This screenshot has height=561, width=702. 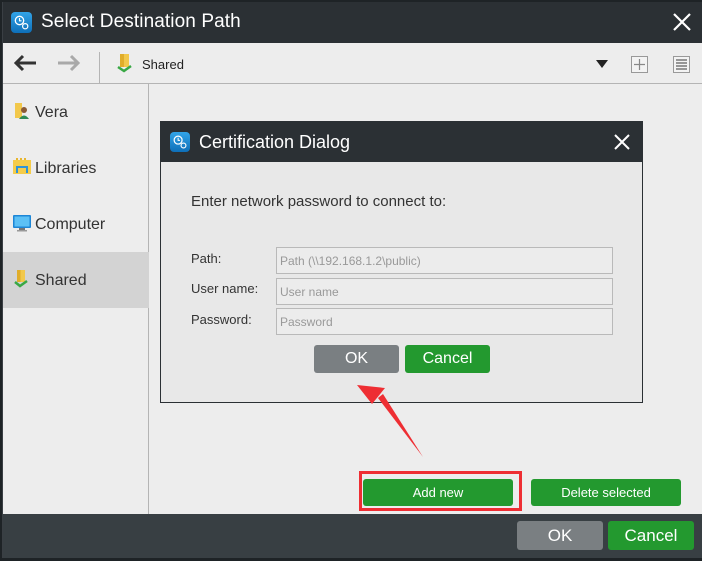 I want to click on path-label: Path:, so click(x=206, y=258).